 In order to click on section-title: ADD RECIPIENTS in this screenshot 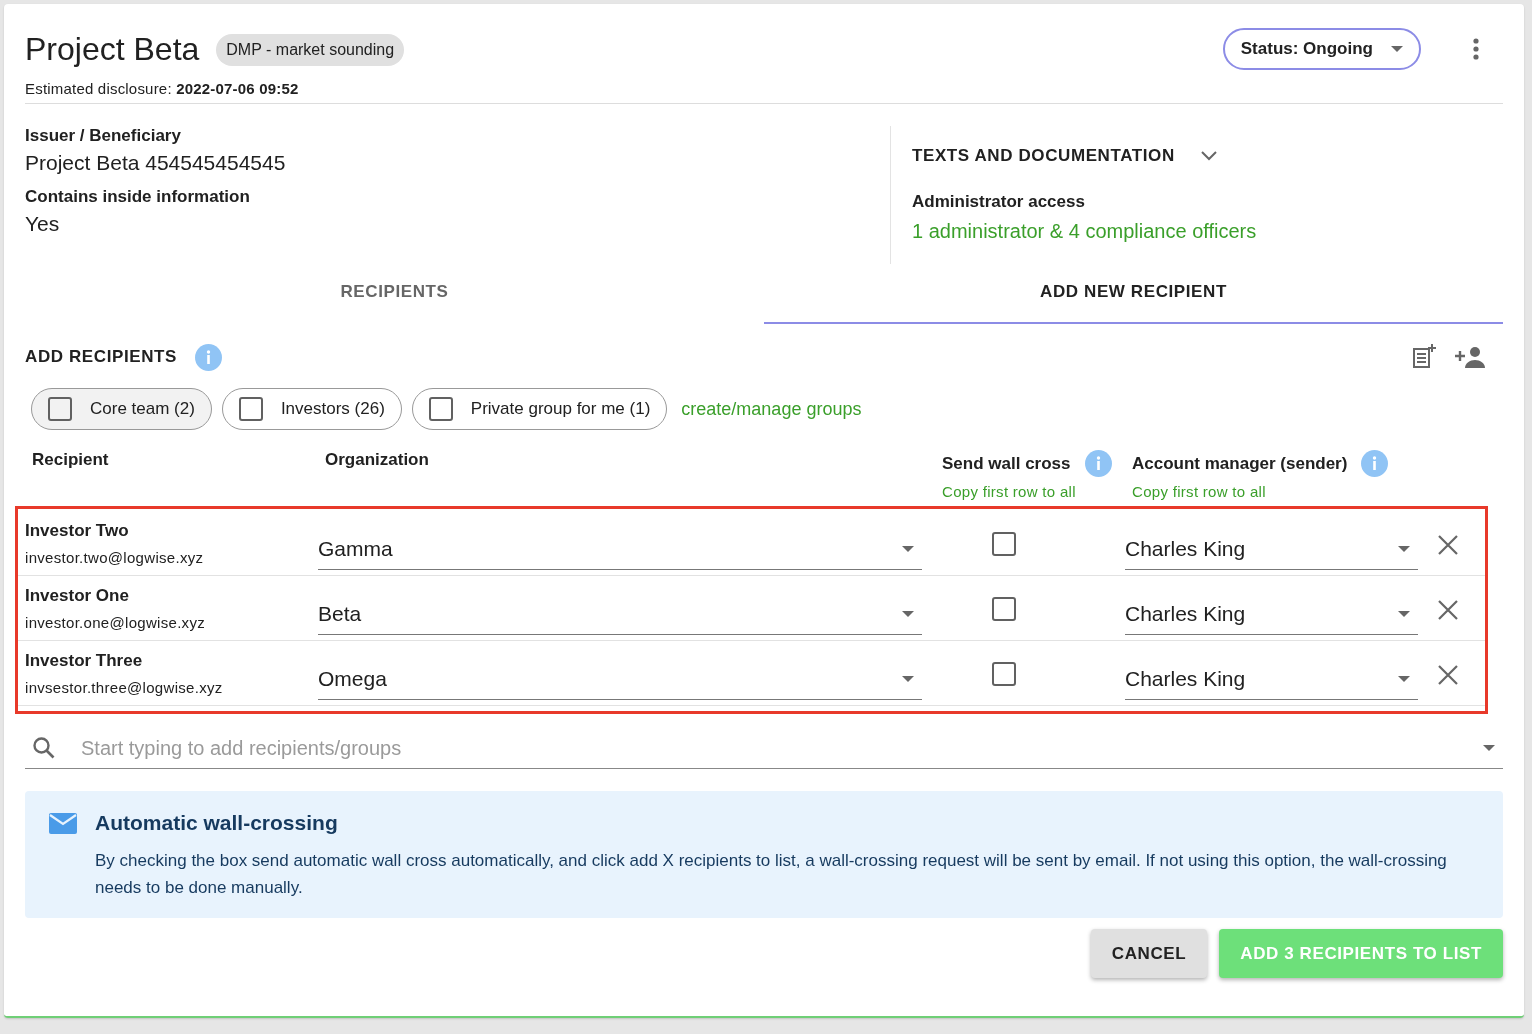, I will do `click(101, 357)`.